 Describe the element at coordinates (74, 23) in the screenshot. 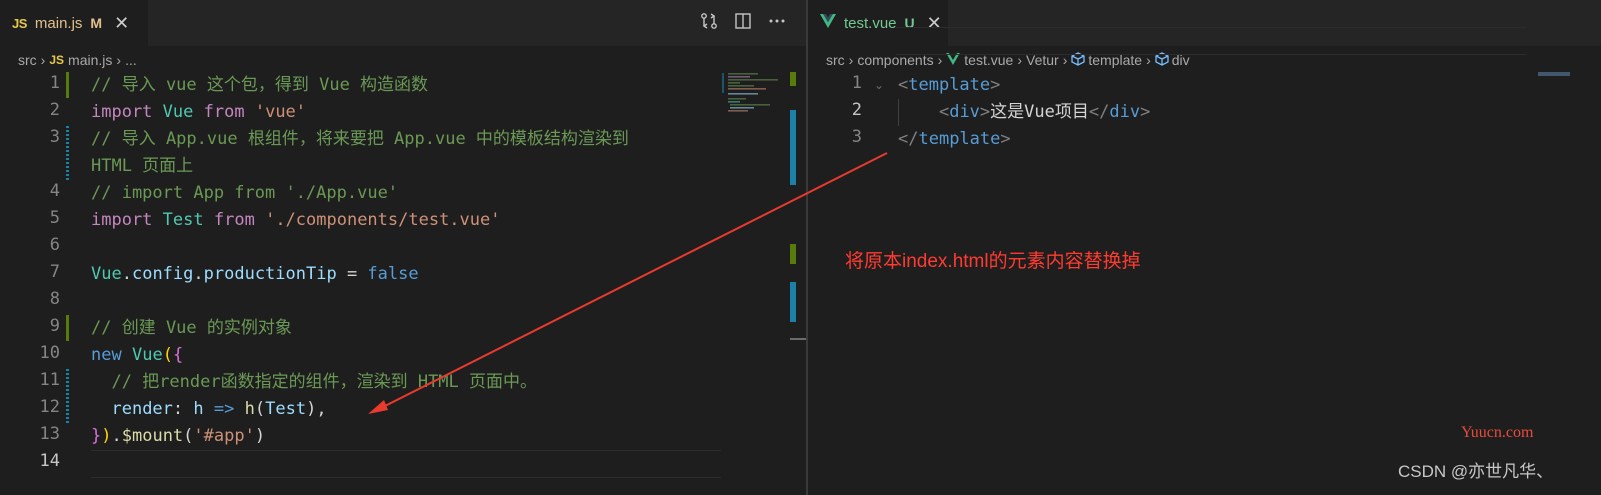

I see `tab-main-js: JS main.js M ✕` at that location.